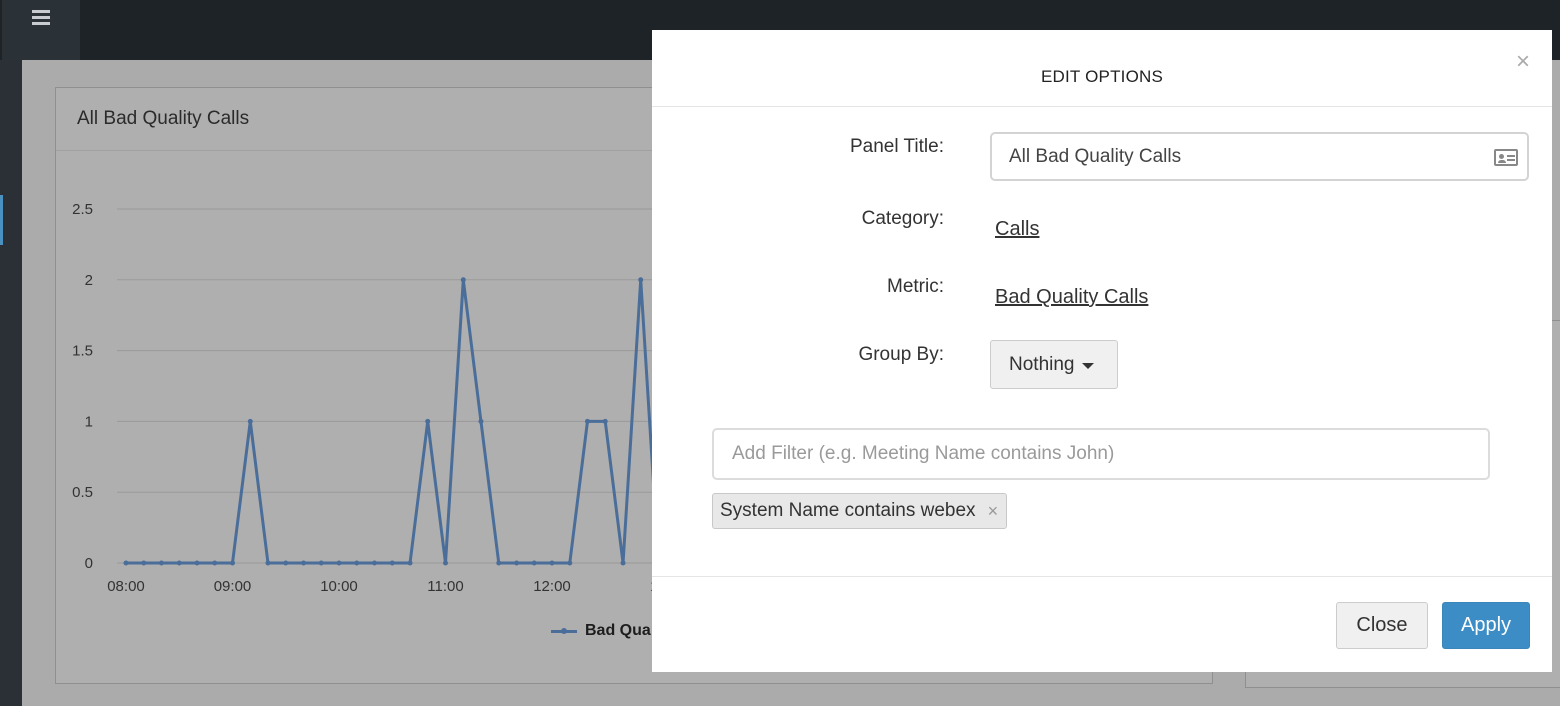 Image resolution: width=1560 pixels, height=706 pixels. I want to click on x-tick-label: 08:00, so click(126, 586).